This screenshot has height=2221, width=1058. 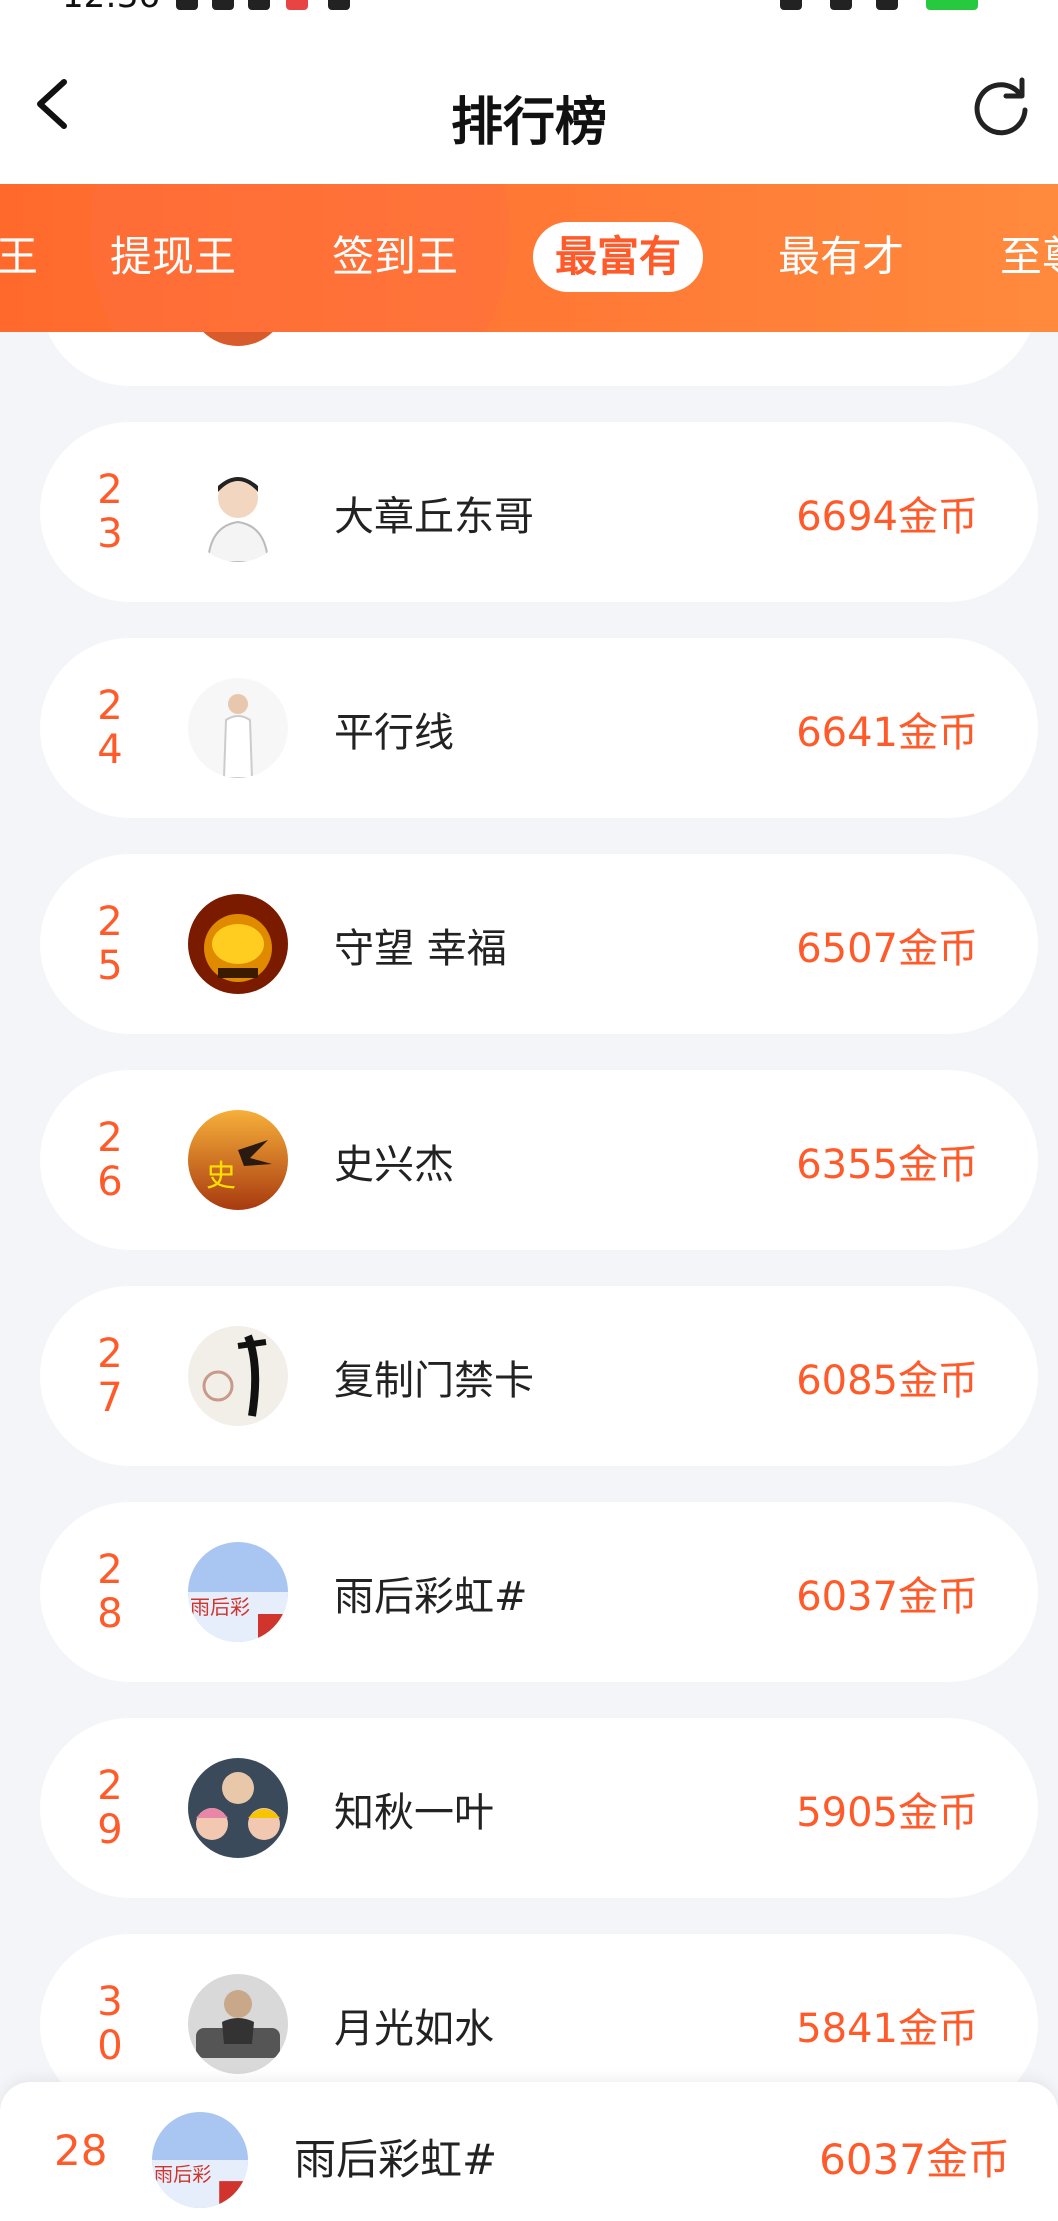 I want to click on refresh-button, so click(x=1002, y=106).